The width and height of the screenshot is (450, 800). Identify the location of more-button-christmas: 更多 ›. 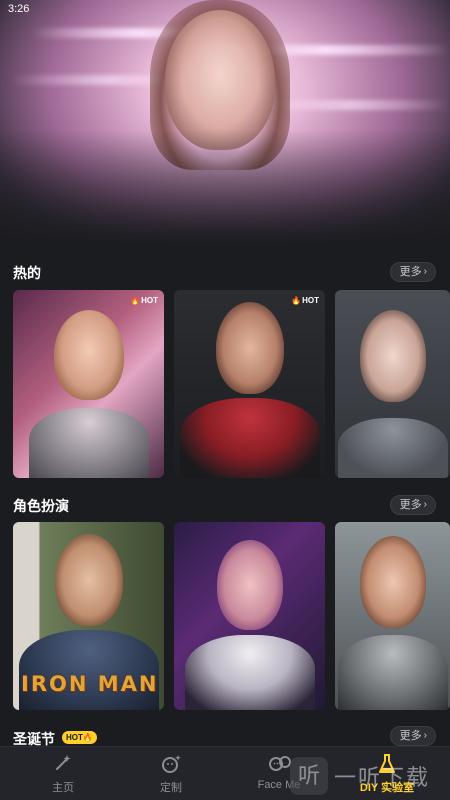
(412, 736).